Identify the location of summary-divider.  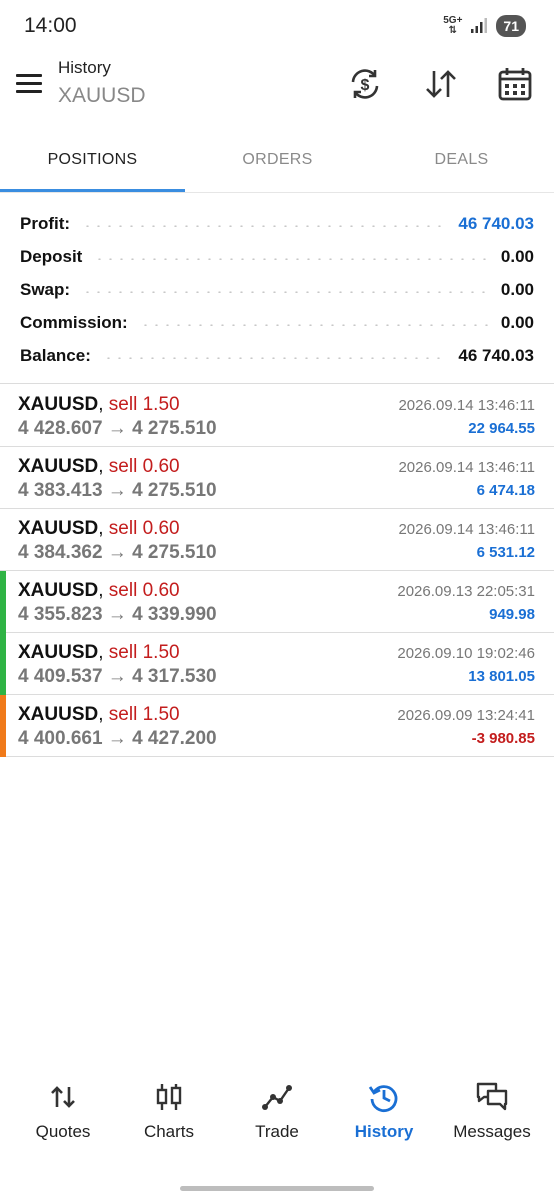
(277, 383).